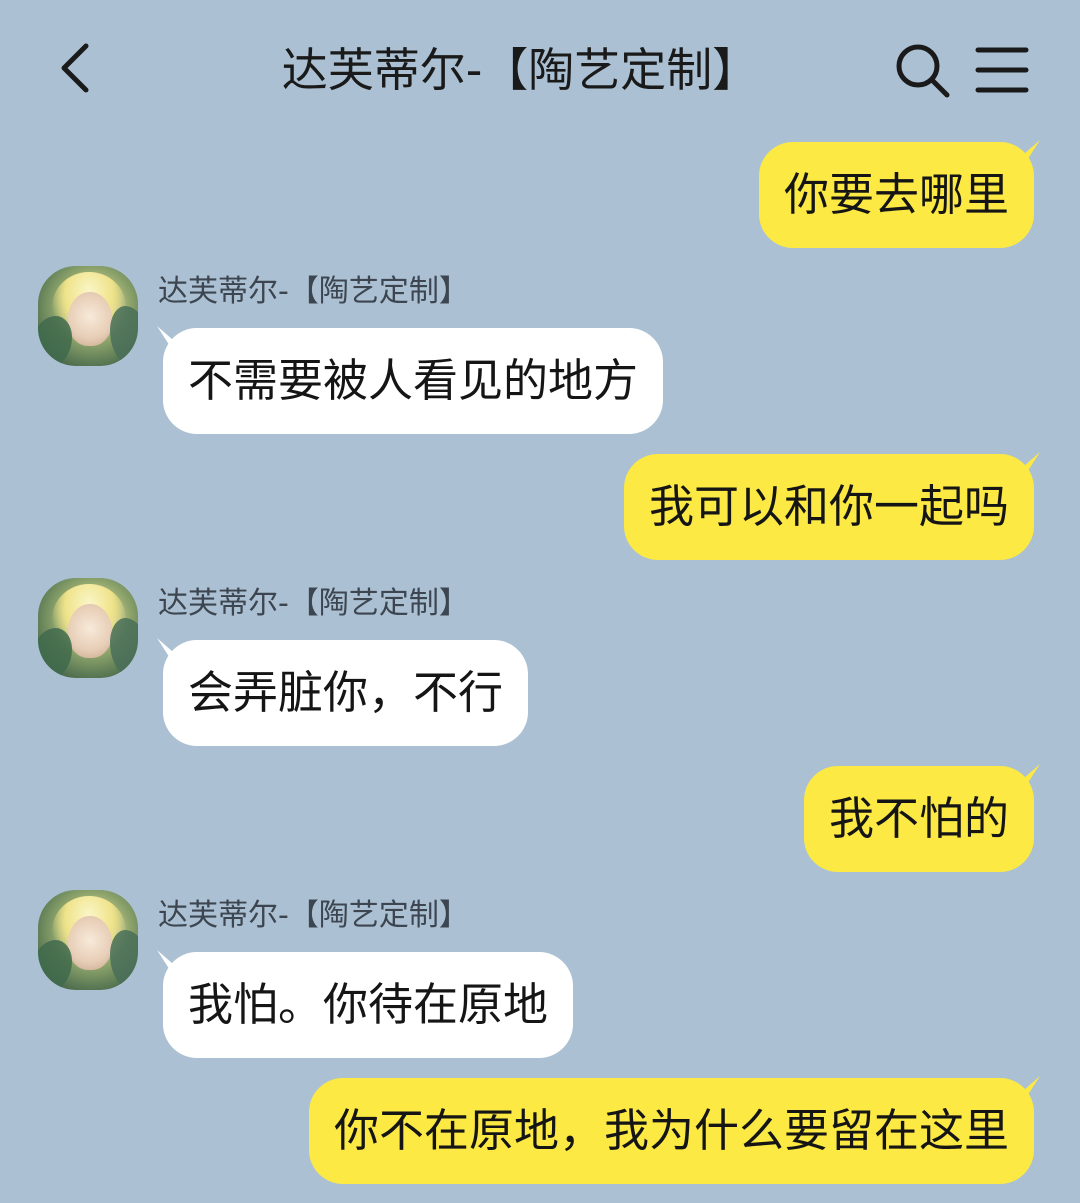 This screenshot has height=1203, width=1080. Describe the element at coordinates (346, 693) in the screenshot. I see `incoming-message: 会弄脏你，不行` at that location.